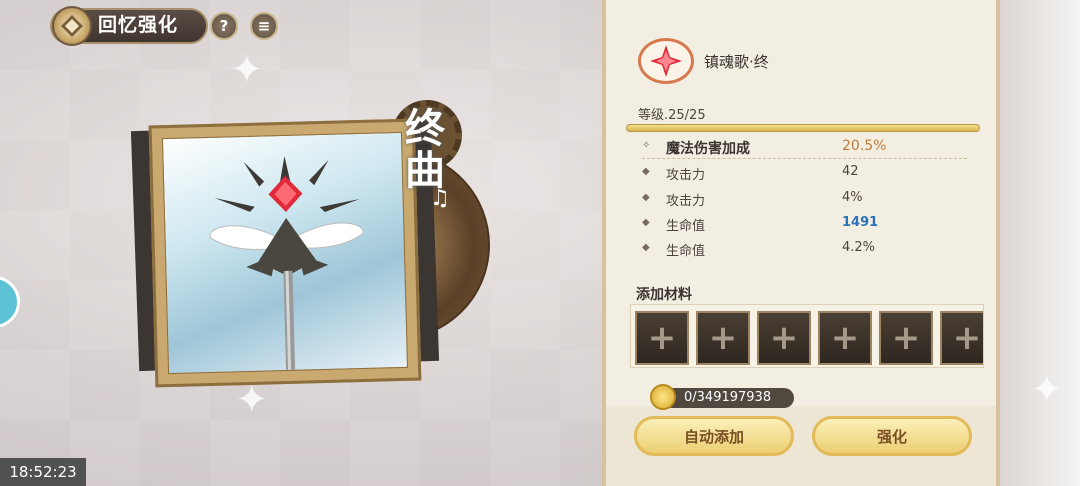 This screenshot has height=486, width=1080. I want to click on stats-divider, so click(804, 158).